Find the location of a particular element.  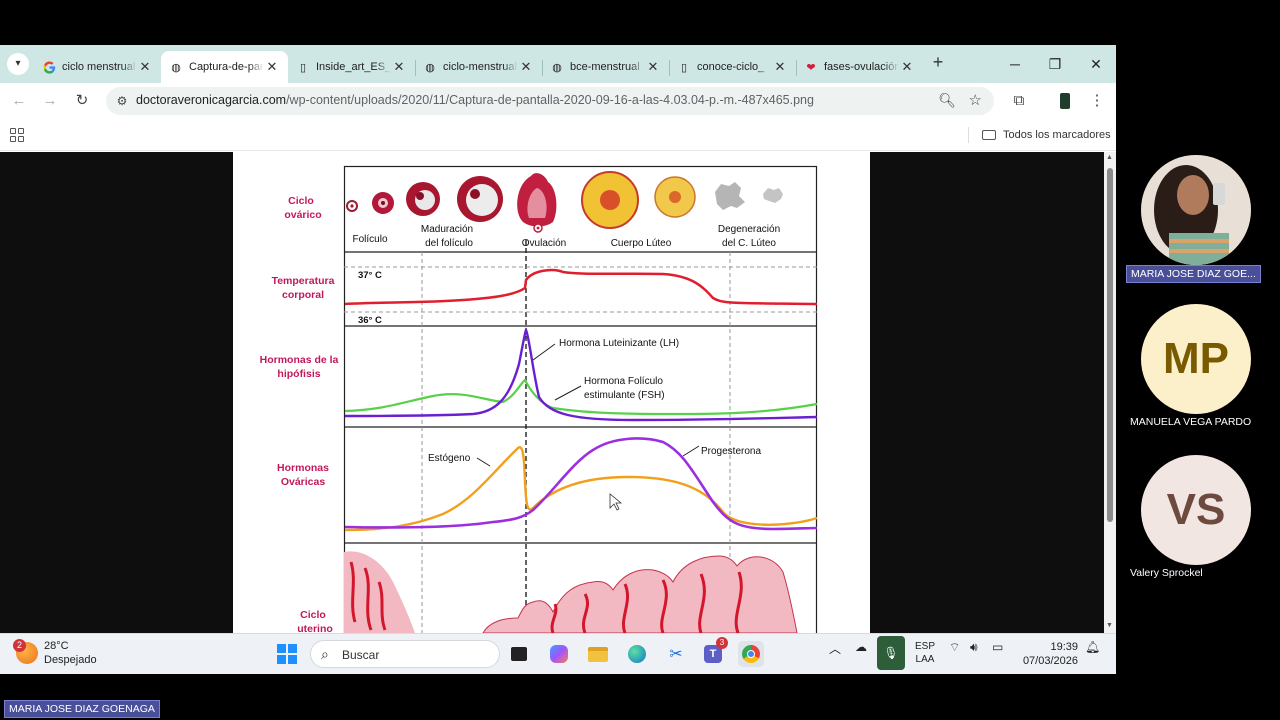

label-ovarian-hormones-1: Hormonas is located at coordinates (303, 468).